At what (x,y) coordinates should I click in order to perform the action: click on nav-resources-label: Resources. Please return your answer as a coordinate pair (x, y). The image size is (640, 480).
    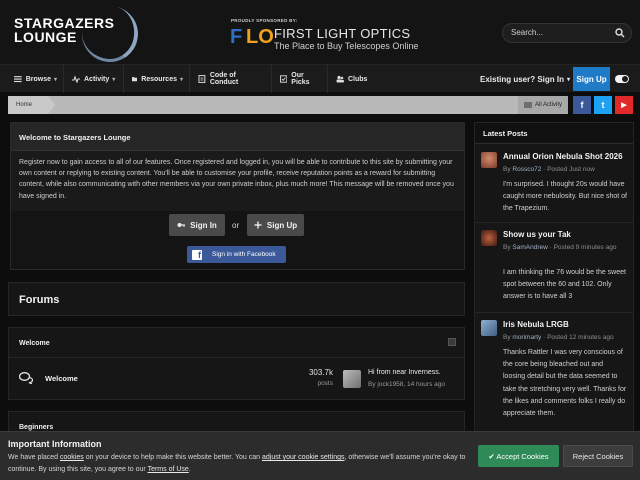
    Looking at the image, I should click on (159, 79).